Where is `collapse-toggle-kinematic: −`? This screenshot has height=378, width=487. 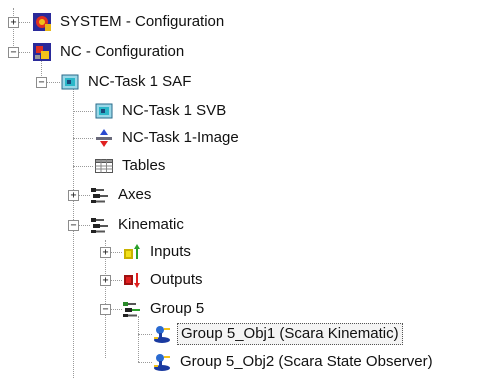
collapse-toggle-kinematic: − is located at coordinates (73, 225).